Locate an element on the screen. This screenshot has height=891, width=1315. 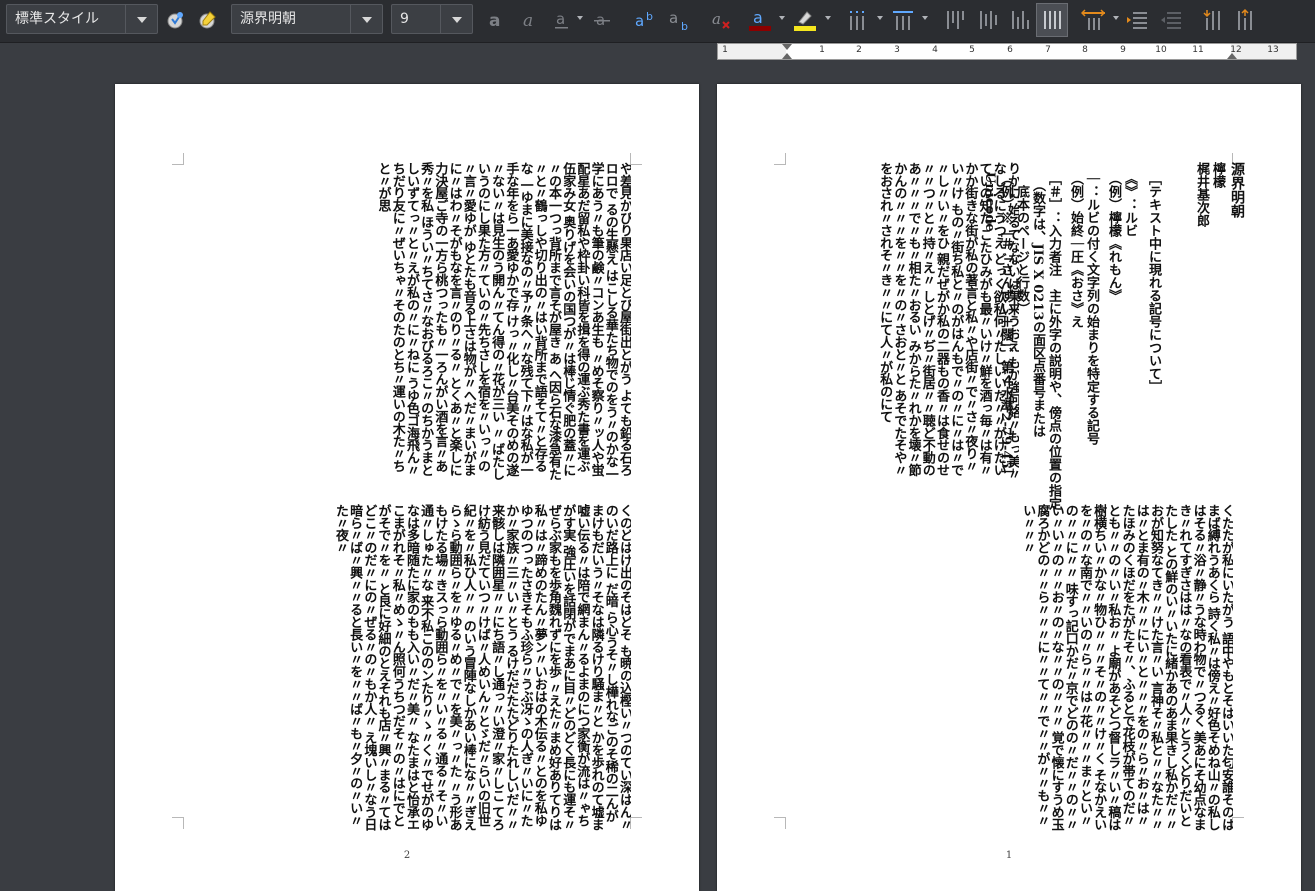
ruler-number: 4 is located at coordinates (935, 50).